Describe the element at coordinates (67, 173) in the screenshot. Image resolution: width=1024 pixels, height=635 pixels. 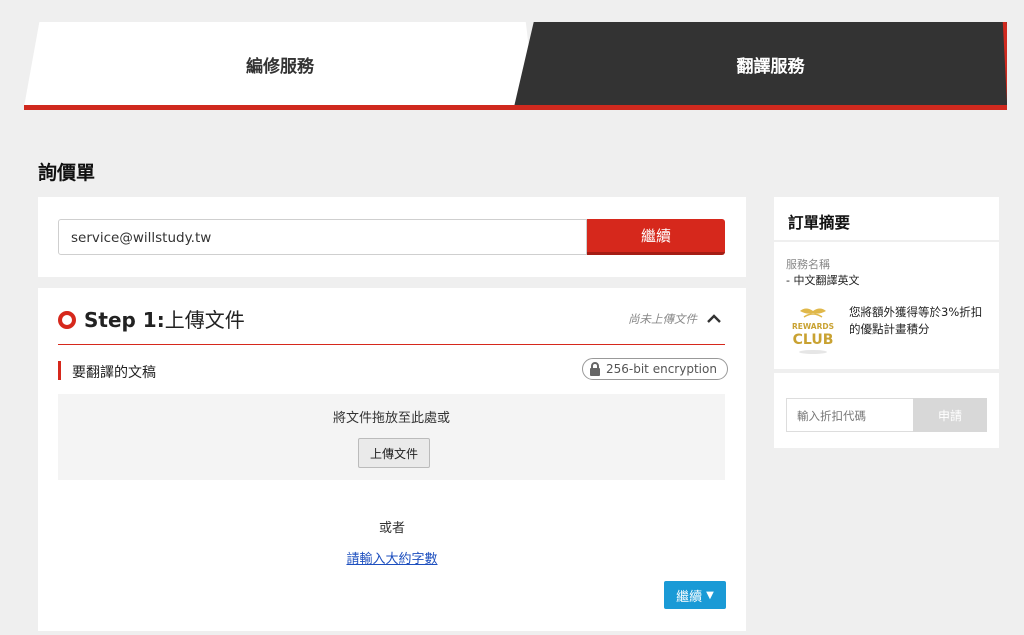
I see `page-title: 詢價單` at that location.